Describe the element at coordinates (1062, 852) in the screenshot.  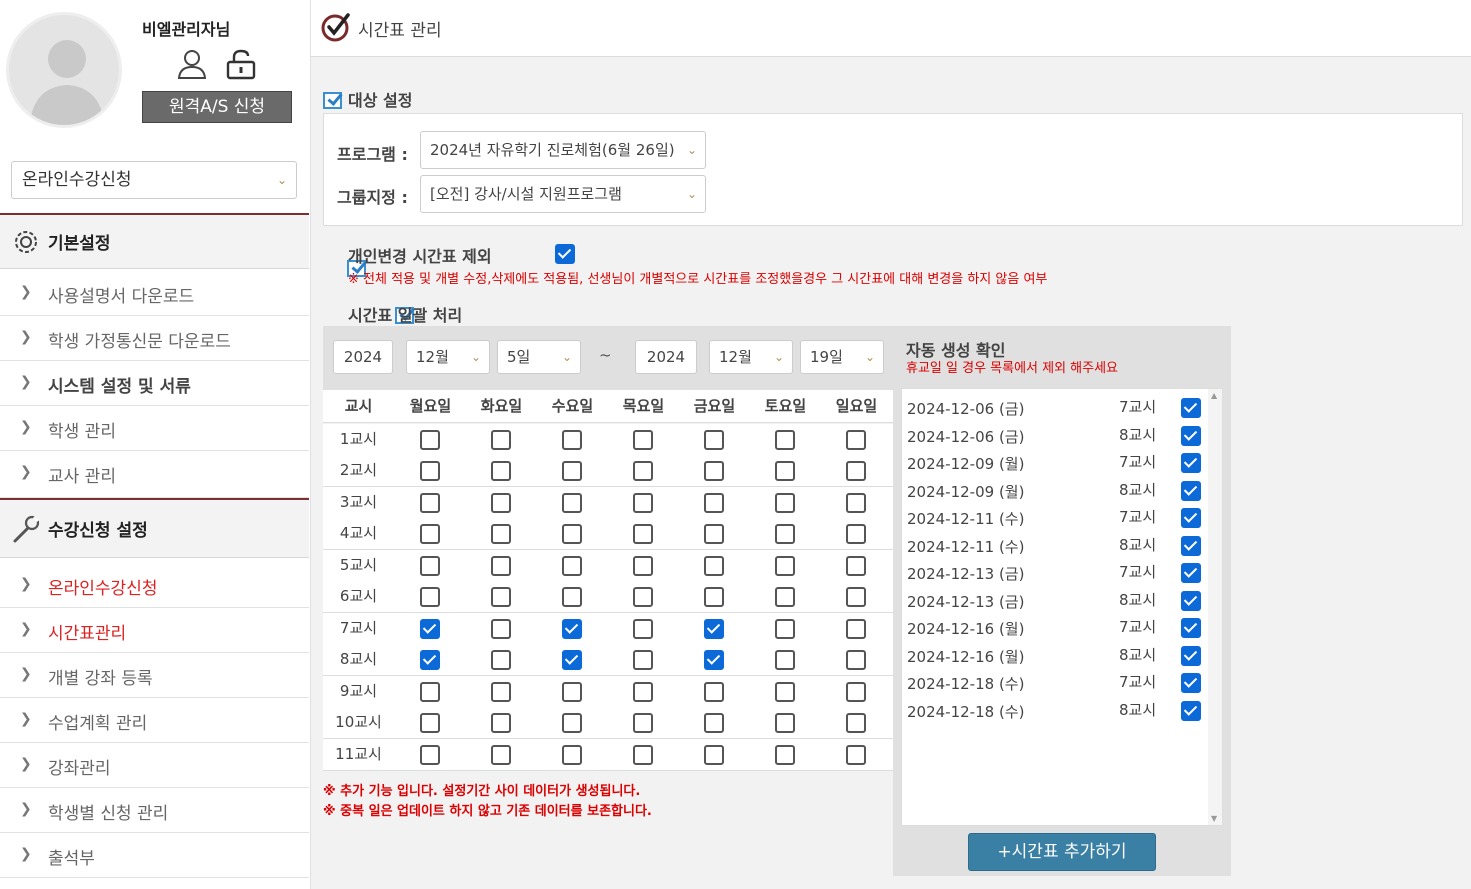
I see `add-timetable-button: +시간표 추가하기` at that location.